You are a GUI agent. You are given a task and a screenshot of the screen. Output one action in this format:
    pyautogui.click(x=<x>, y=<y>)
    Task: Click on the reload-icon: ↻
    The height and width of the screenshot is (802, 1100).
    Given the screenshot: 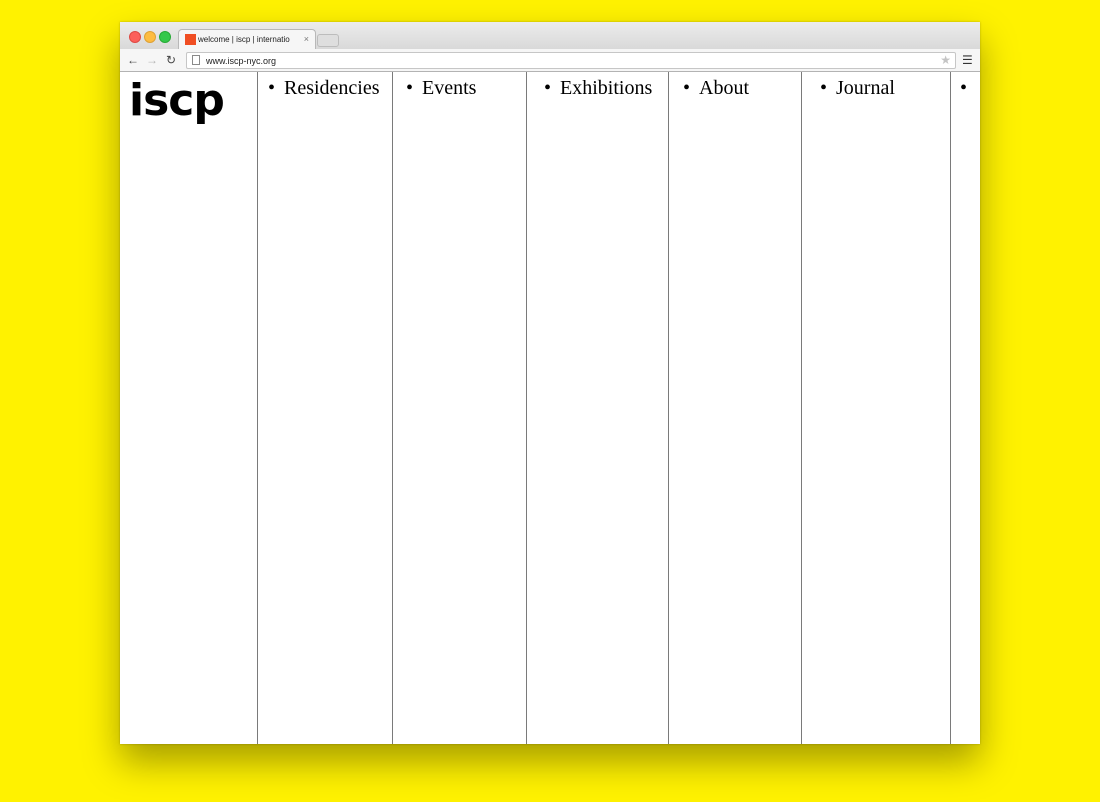 What is the action you would take?
    pyautogui.click(x=171, y=60)
    